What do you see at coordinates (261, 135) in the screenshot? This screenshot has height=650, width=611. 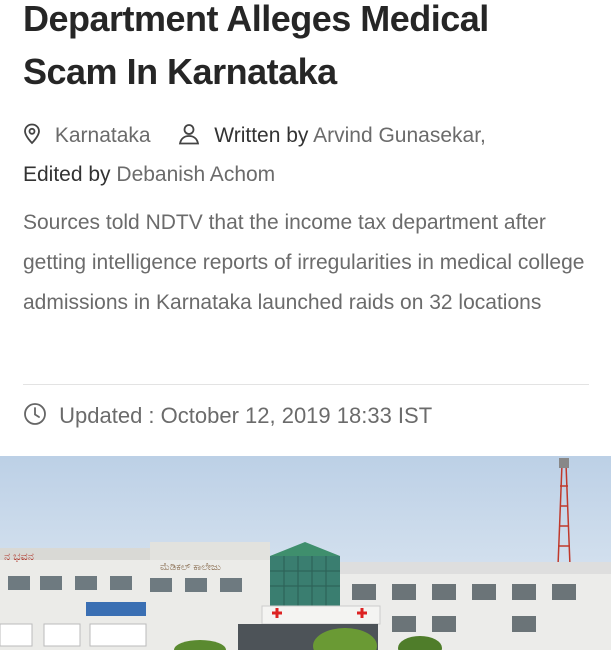 I see `written-by-label: Written by` at bounding box center [261, 135].